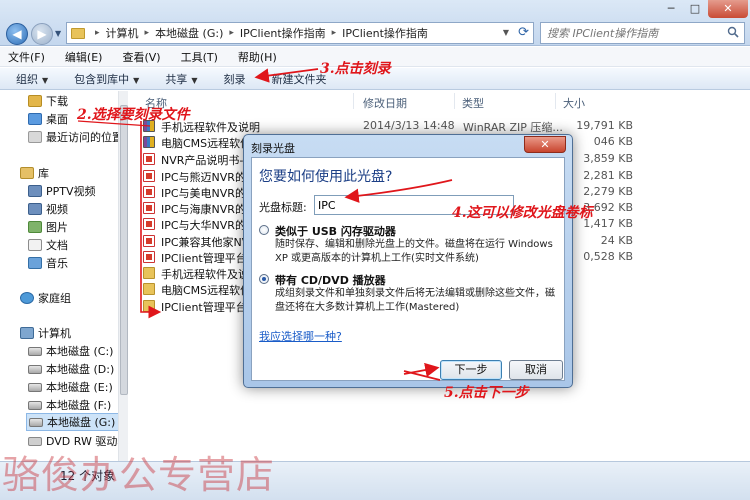 This screenshot has width=750, height=500. I want to click on dialog-close-button: ✕, so click(545, 144).